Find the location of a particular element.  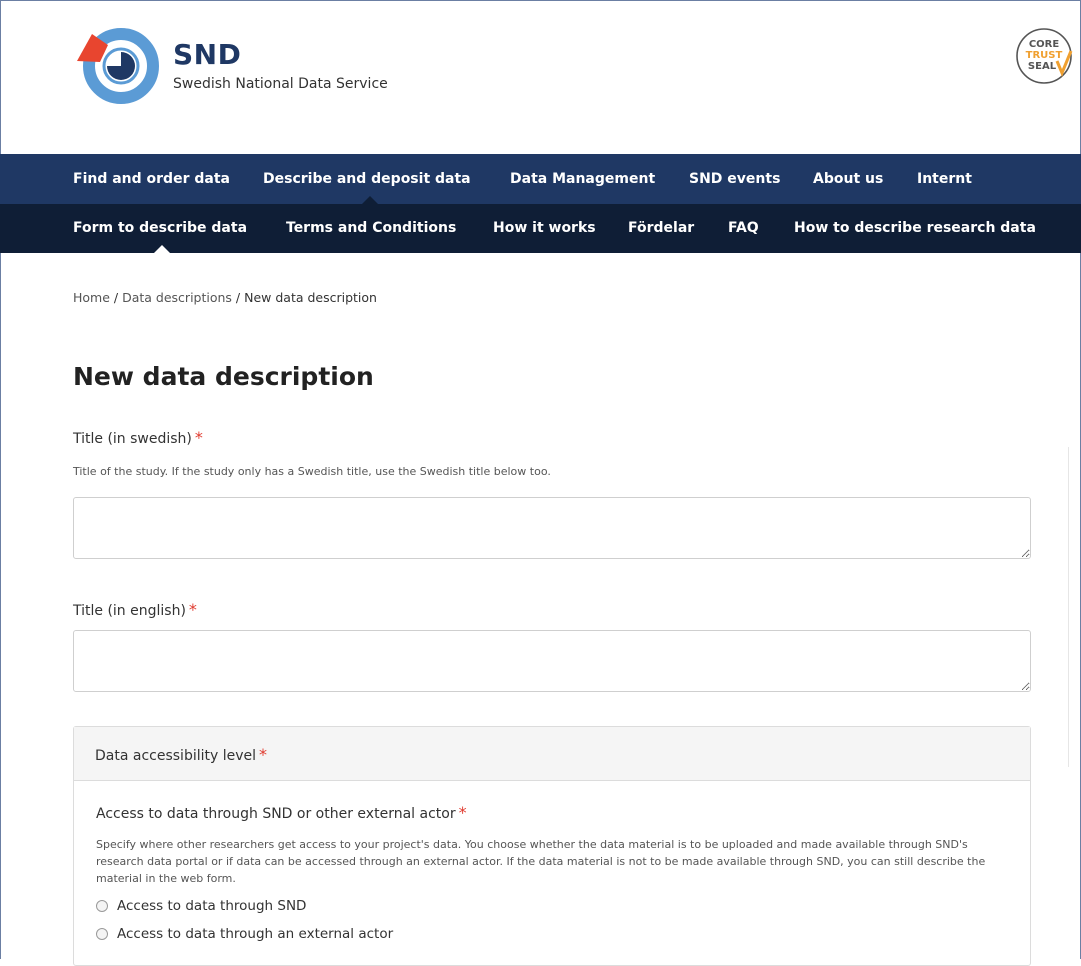

panel-title: Data accessibility level * is located at coordinates (181, 754).